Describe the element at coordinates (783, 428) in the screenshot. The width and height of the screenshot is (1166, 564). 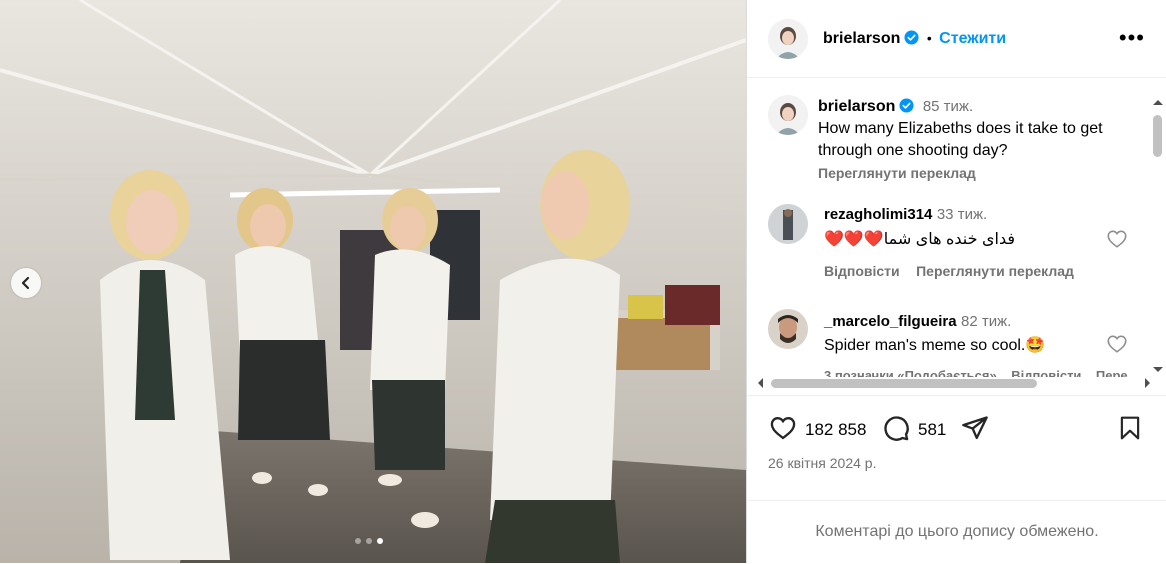
I see `like-heart-icon` at that location.